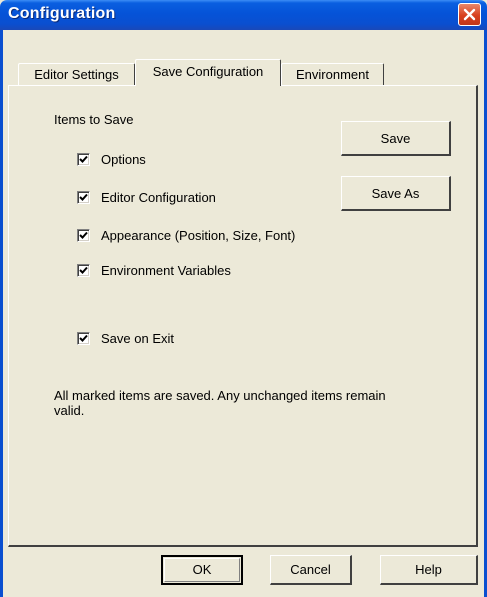 The height and width of the screenshot is (597, 487). What do you see at coordinates (123, 159) in the screenshot?
I see `options-label: Options` at bounding box center [123, 159].